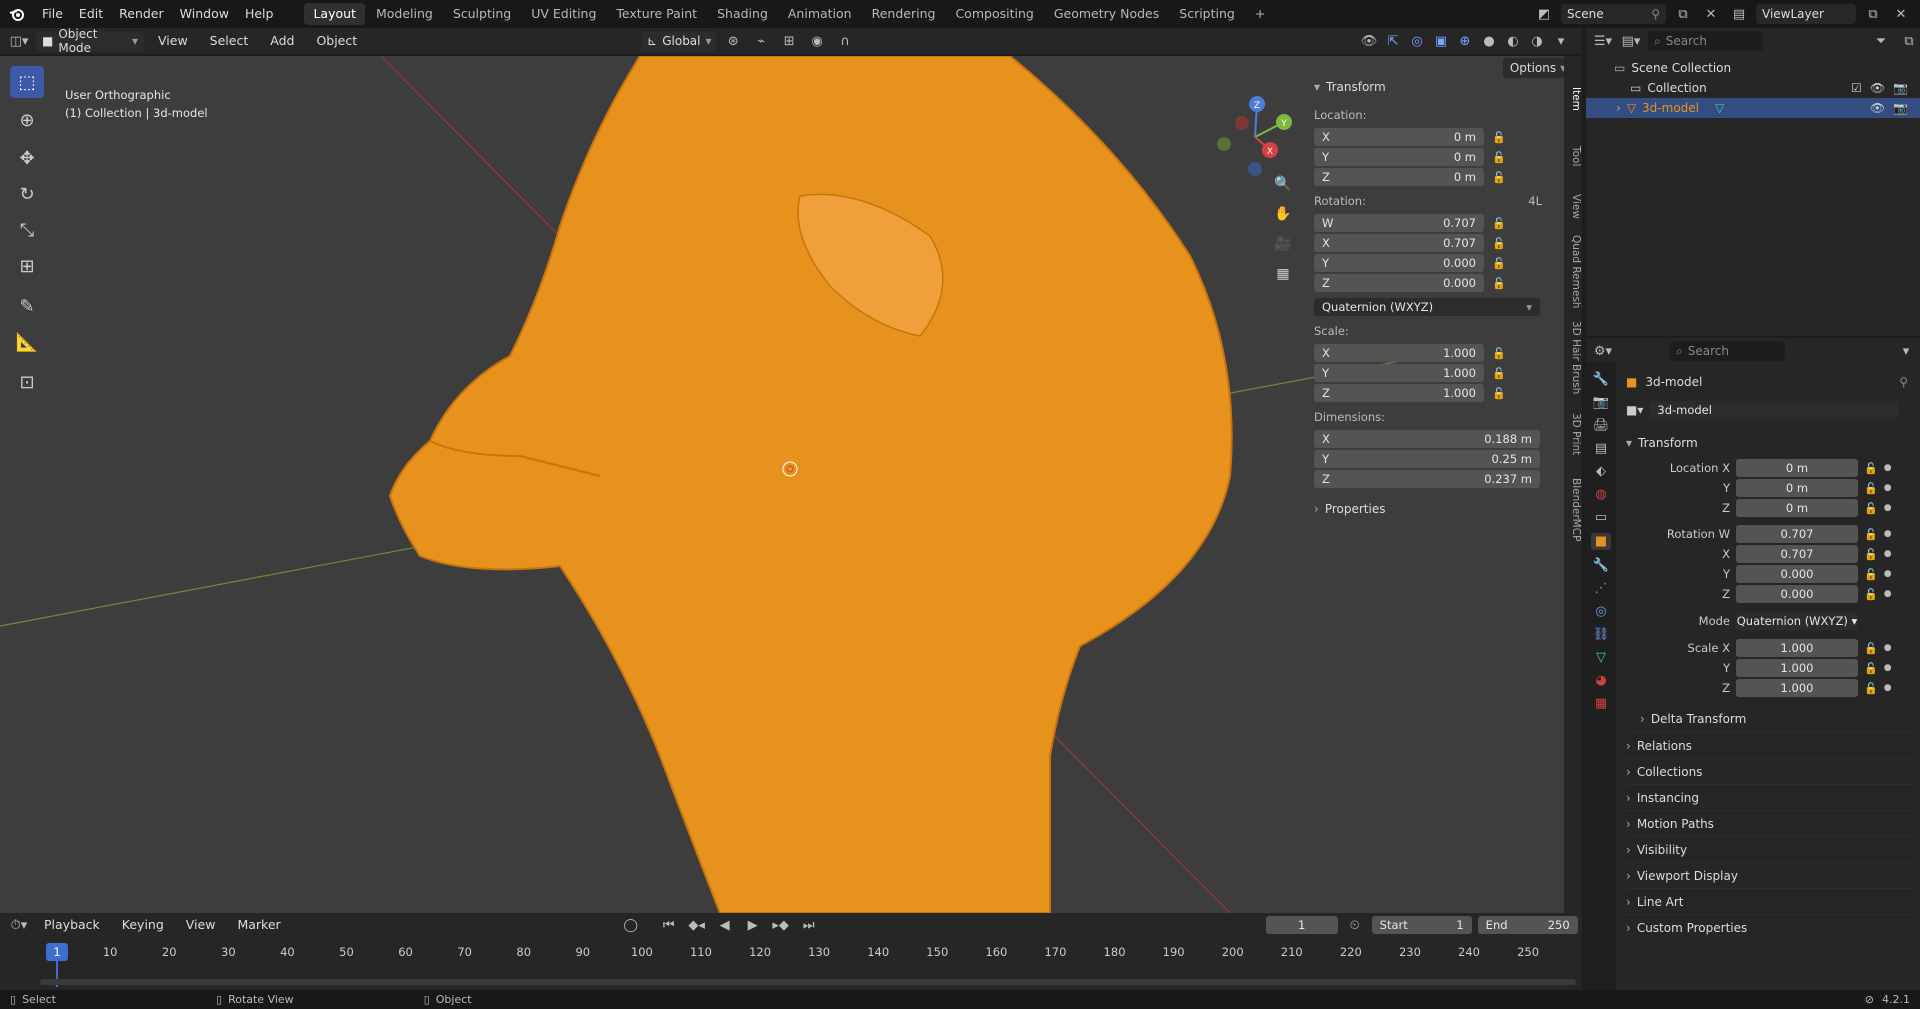 This screenshot has width=1920, height=1009. I want to click on checkbox-icon: ☑, so click(1856, 88).